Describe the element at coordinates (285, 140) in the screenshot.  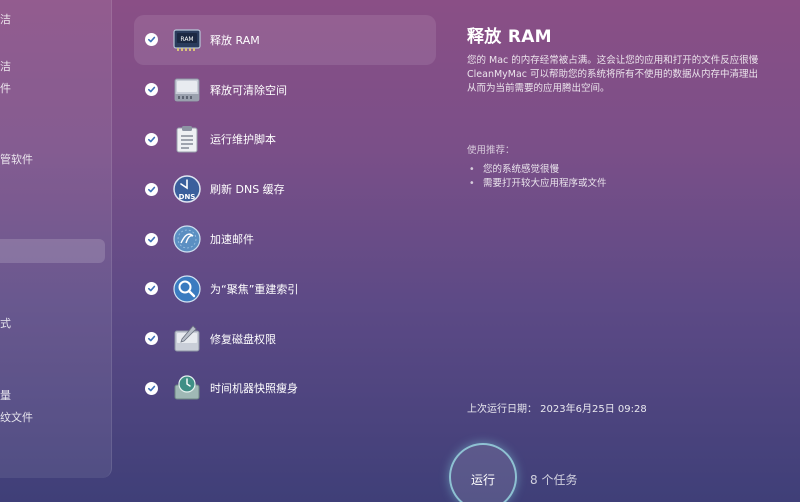
I see `task-run-maintenance-scripts: 运行维护脚本` at that location.